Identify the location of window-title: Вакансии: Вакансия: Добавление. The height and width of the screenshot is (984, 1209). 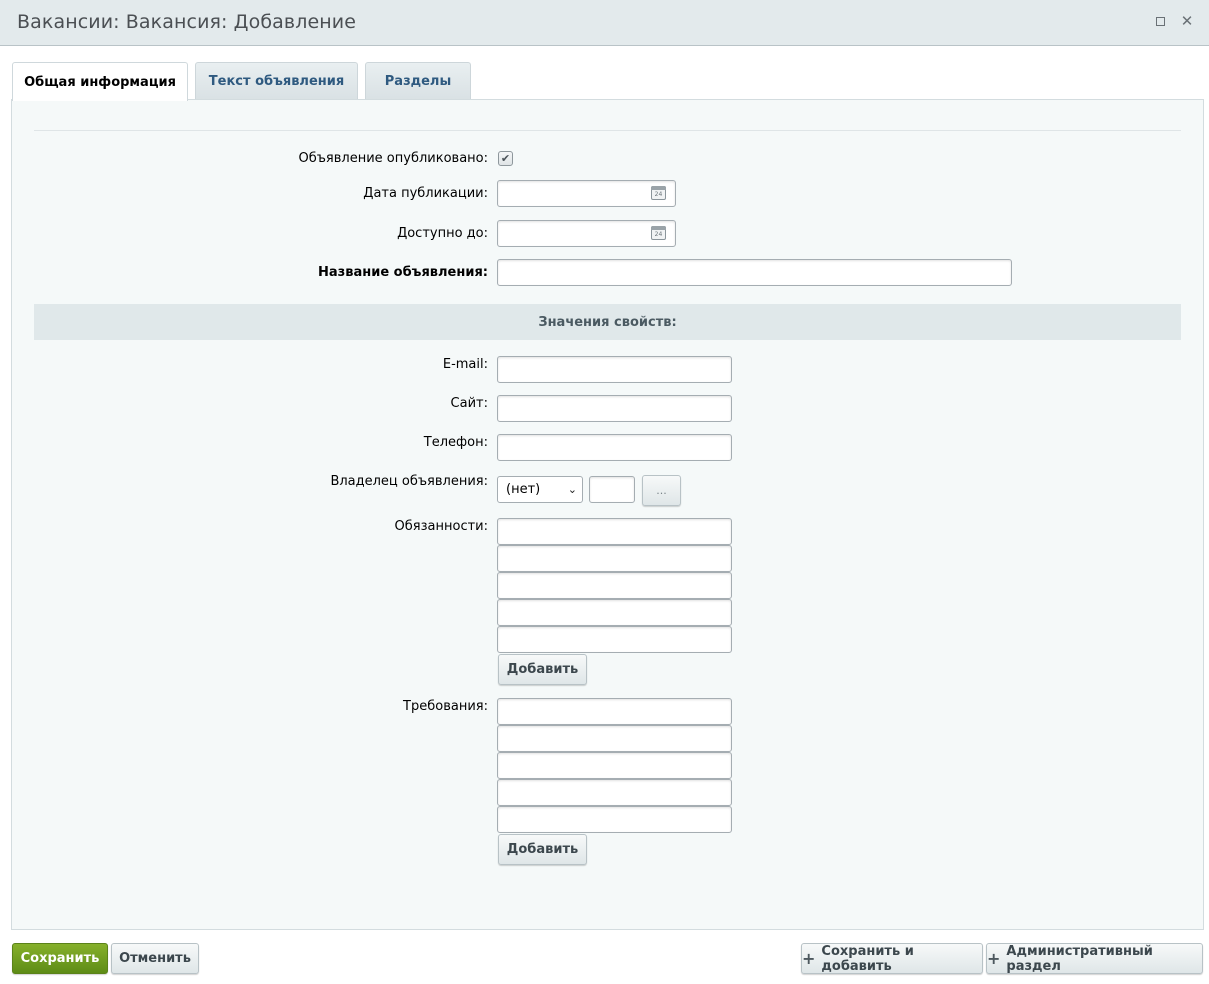
(187, 22).